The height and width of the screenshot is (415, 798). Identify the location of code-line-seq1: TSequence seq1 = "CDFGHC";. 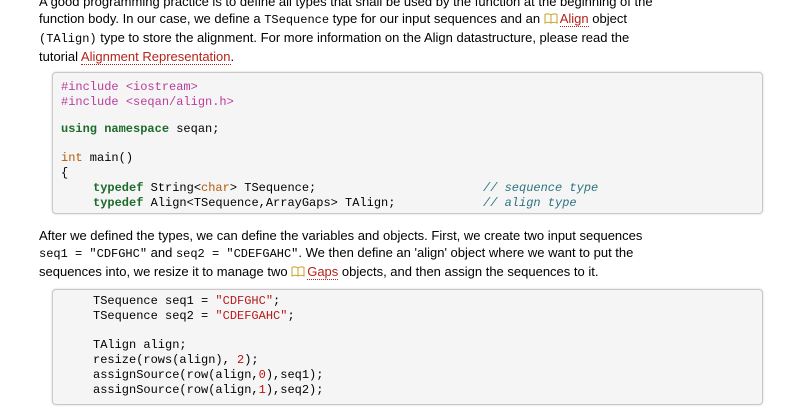
(187, 301).